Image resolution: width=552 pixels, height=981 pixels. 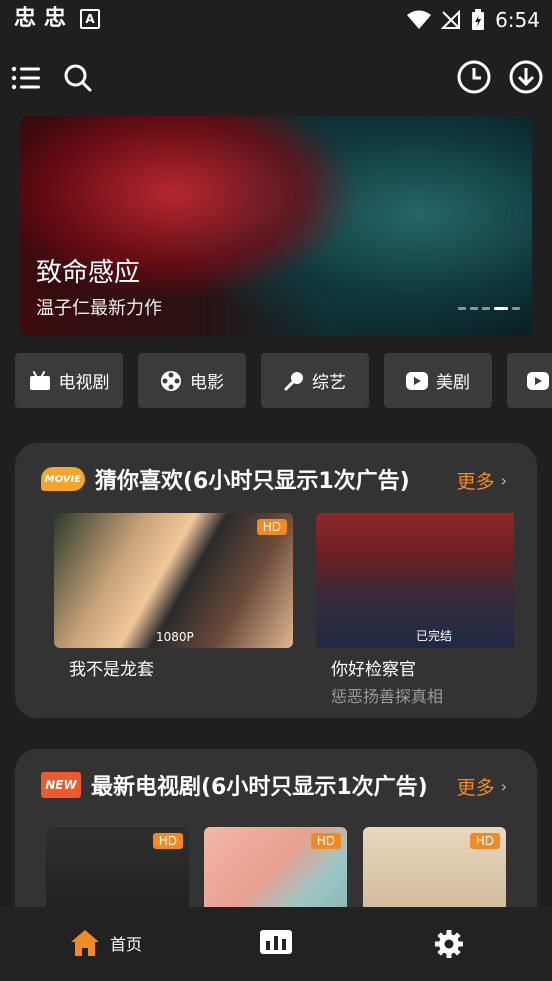 I want to click on category-label: 电影, so click(x=207, y=383).